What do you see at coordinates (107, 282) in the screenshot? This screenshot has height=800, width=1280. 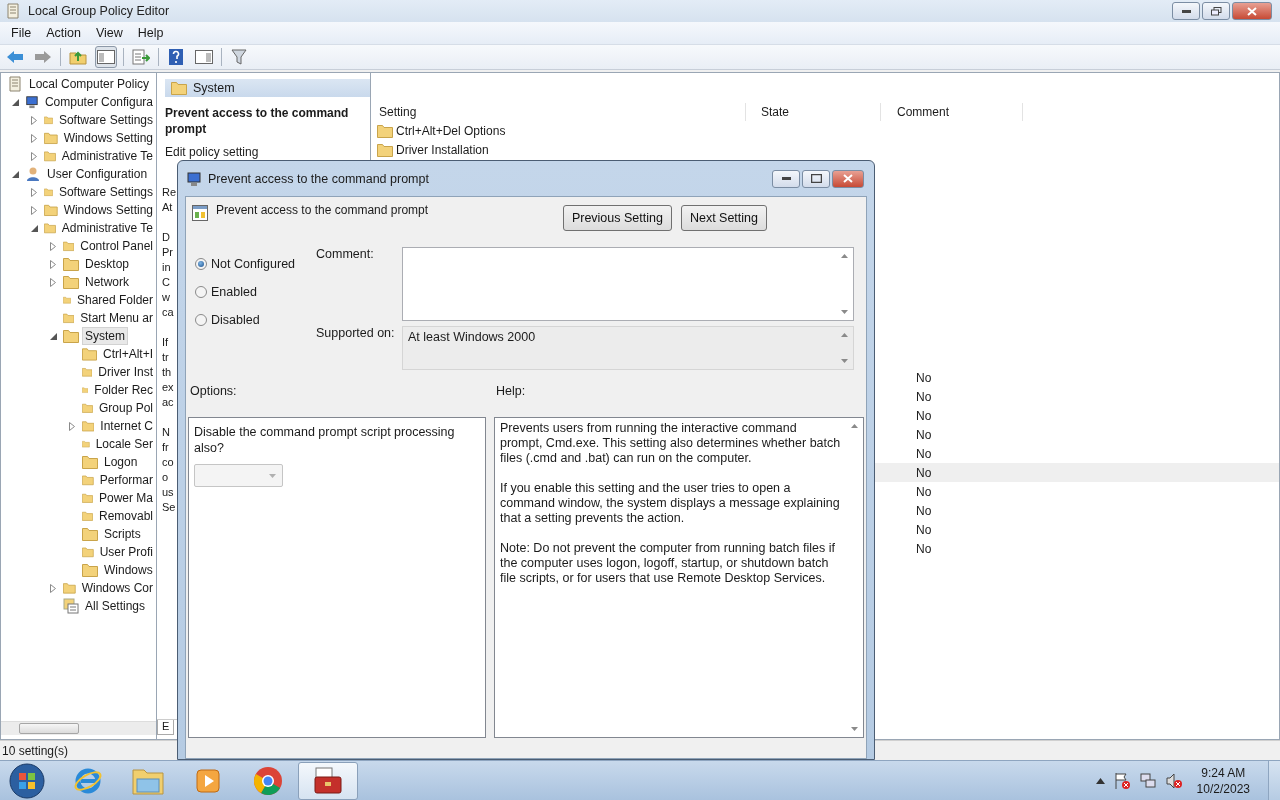 I see `tree-item: Network` at bounding box center [107, 282].